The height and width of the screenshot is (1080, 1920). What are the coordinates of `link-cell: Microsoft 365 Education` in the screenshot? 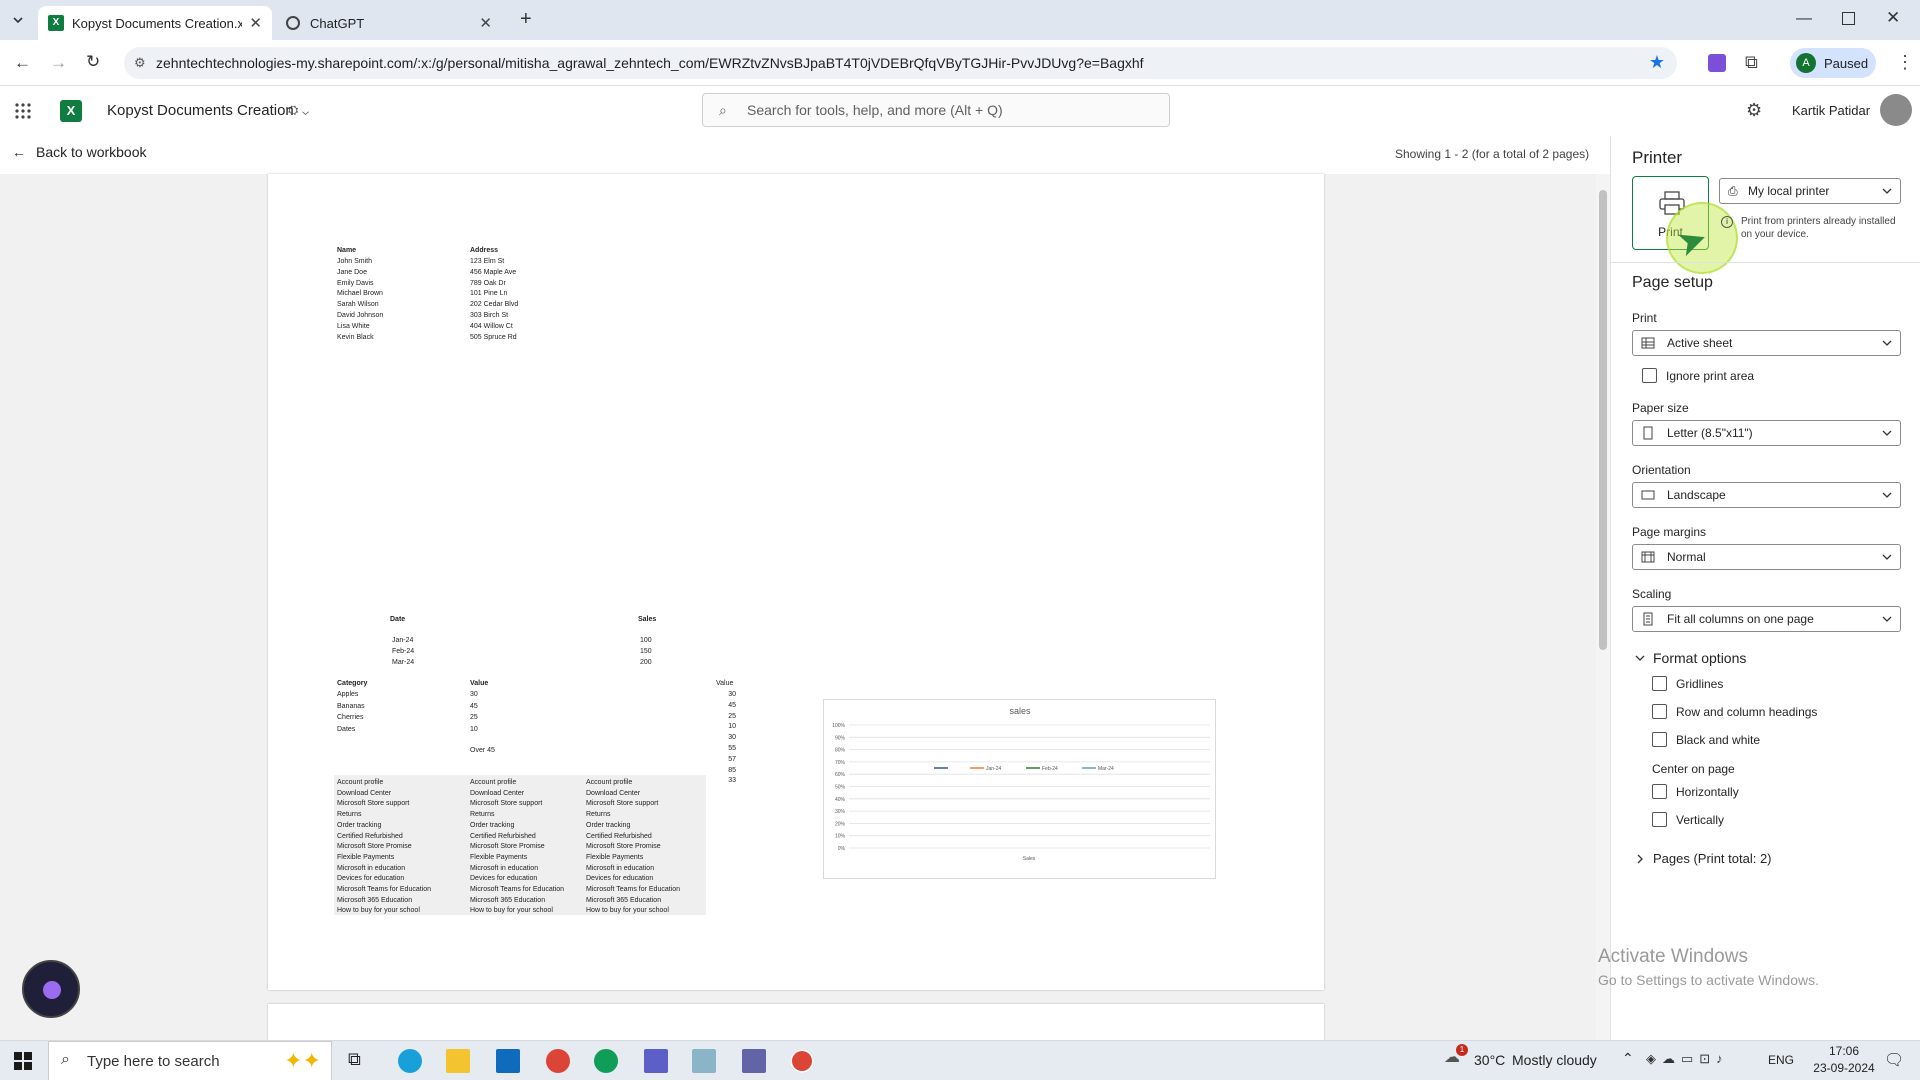 It's located at (375, 900).